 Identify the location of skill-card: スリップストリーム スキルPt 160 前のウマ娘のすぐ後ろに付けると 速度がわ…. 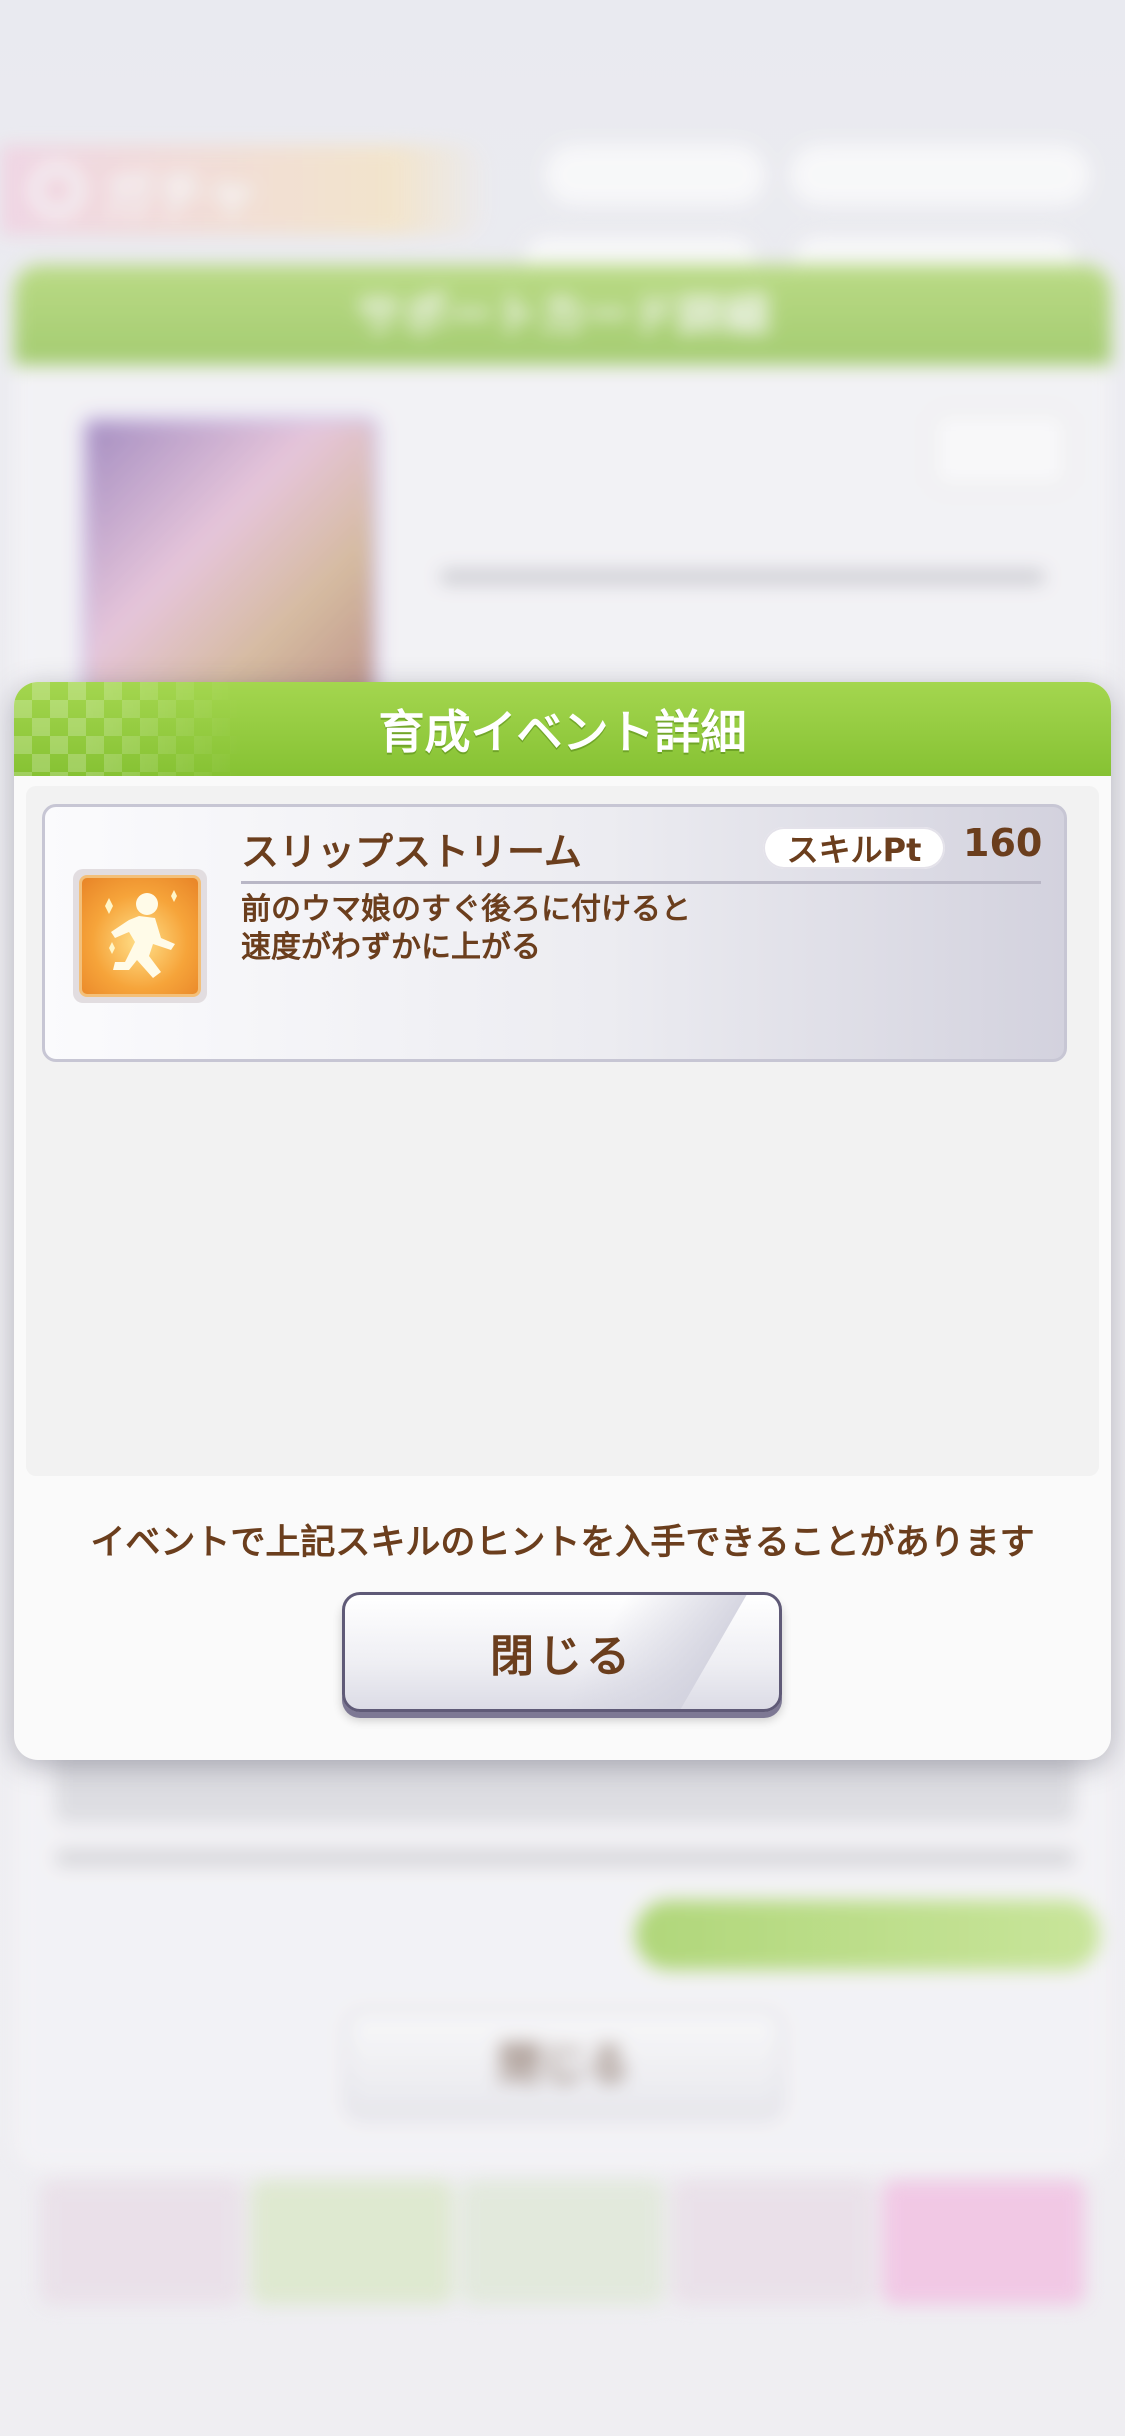
(554, 933).